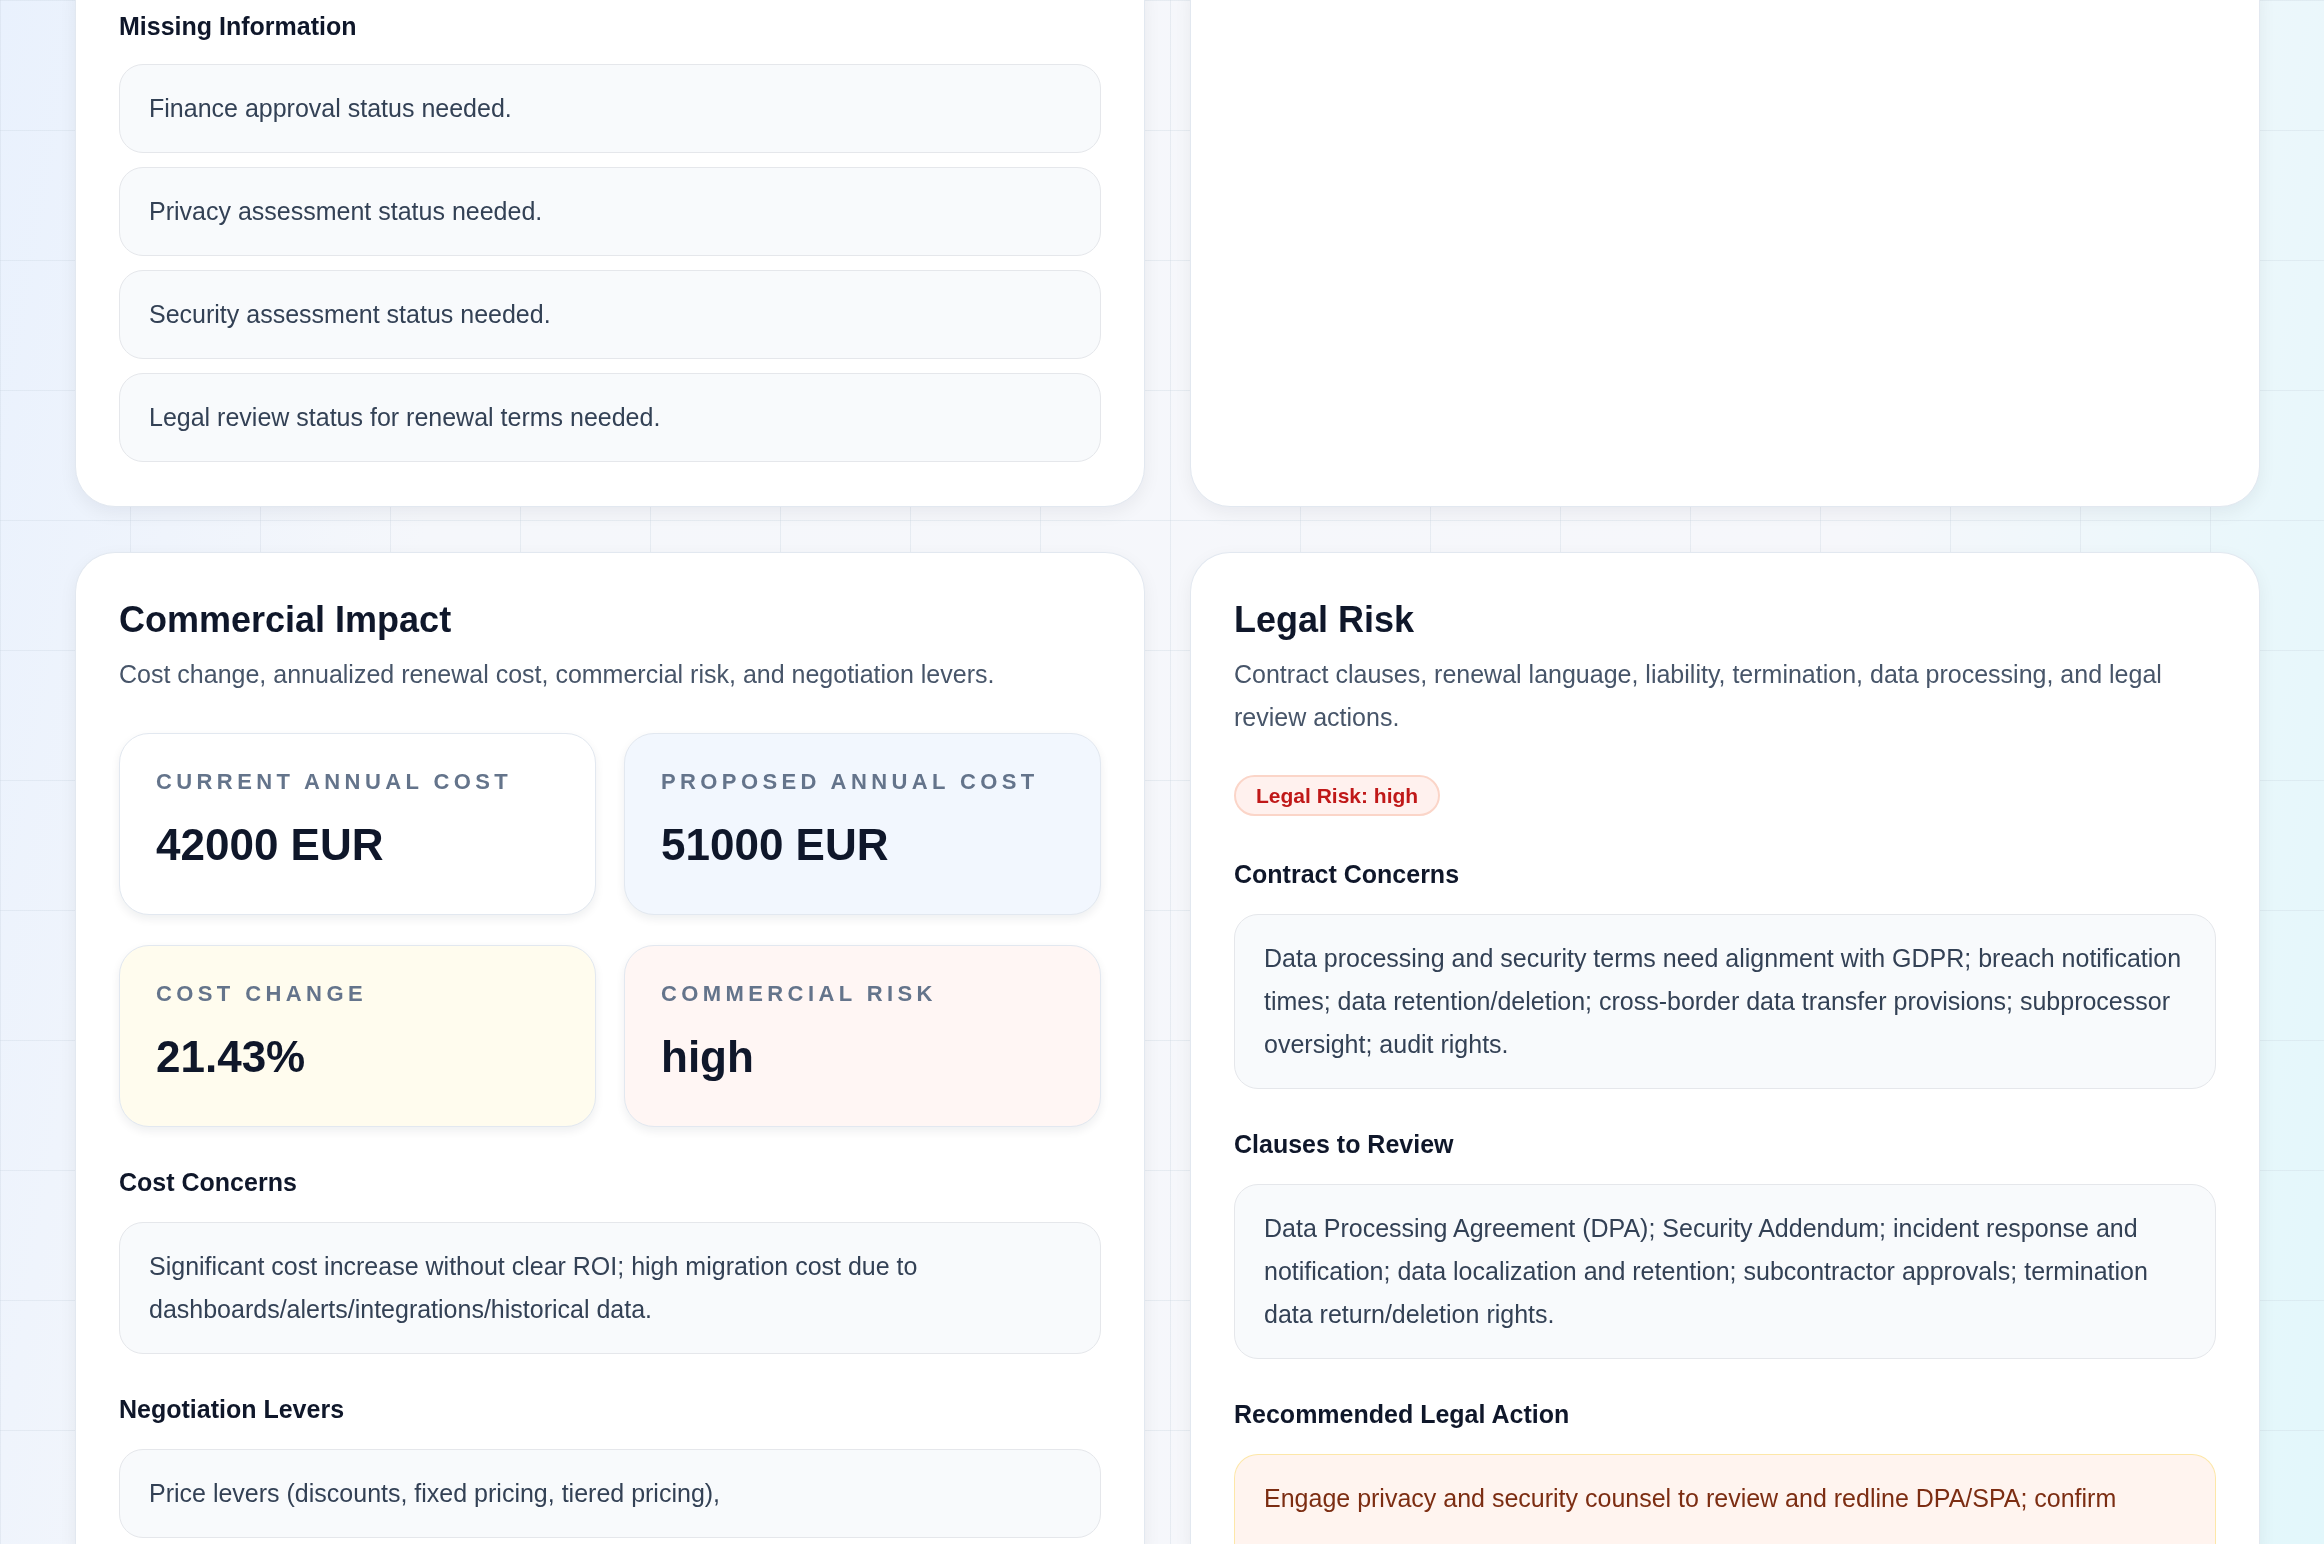 This screenshot has width=2324, height=1544. I want to click on section-heading: Negotiation Levers, so click(232, 1409).